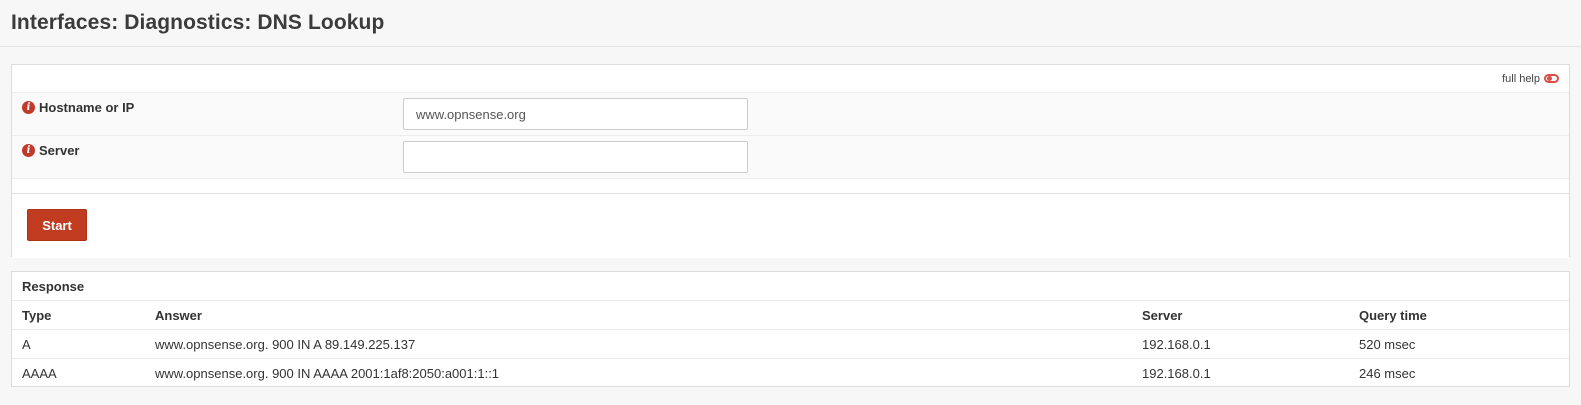  Describe the element at coordinates (1551, 78) in the screenshot. I see `toggle-off-icon` at that location.